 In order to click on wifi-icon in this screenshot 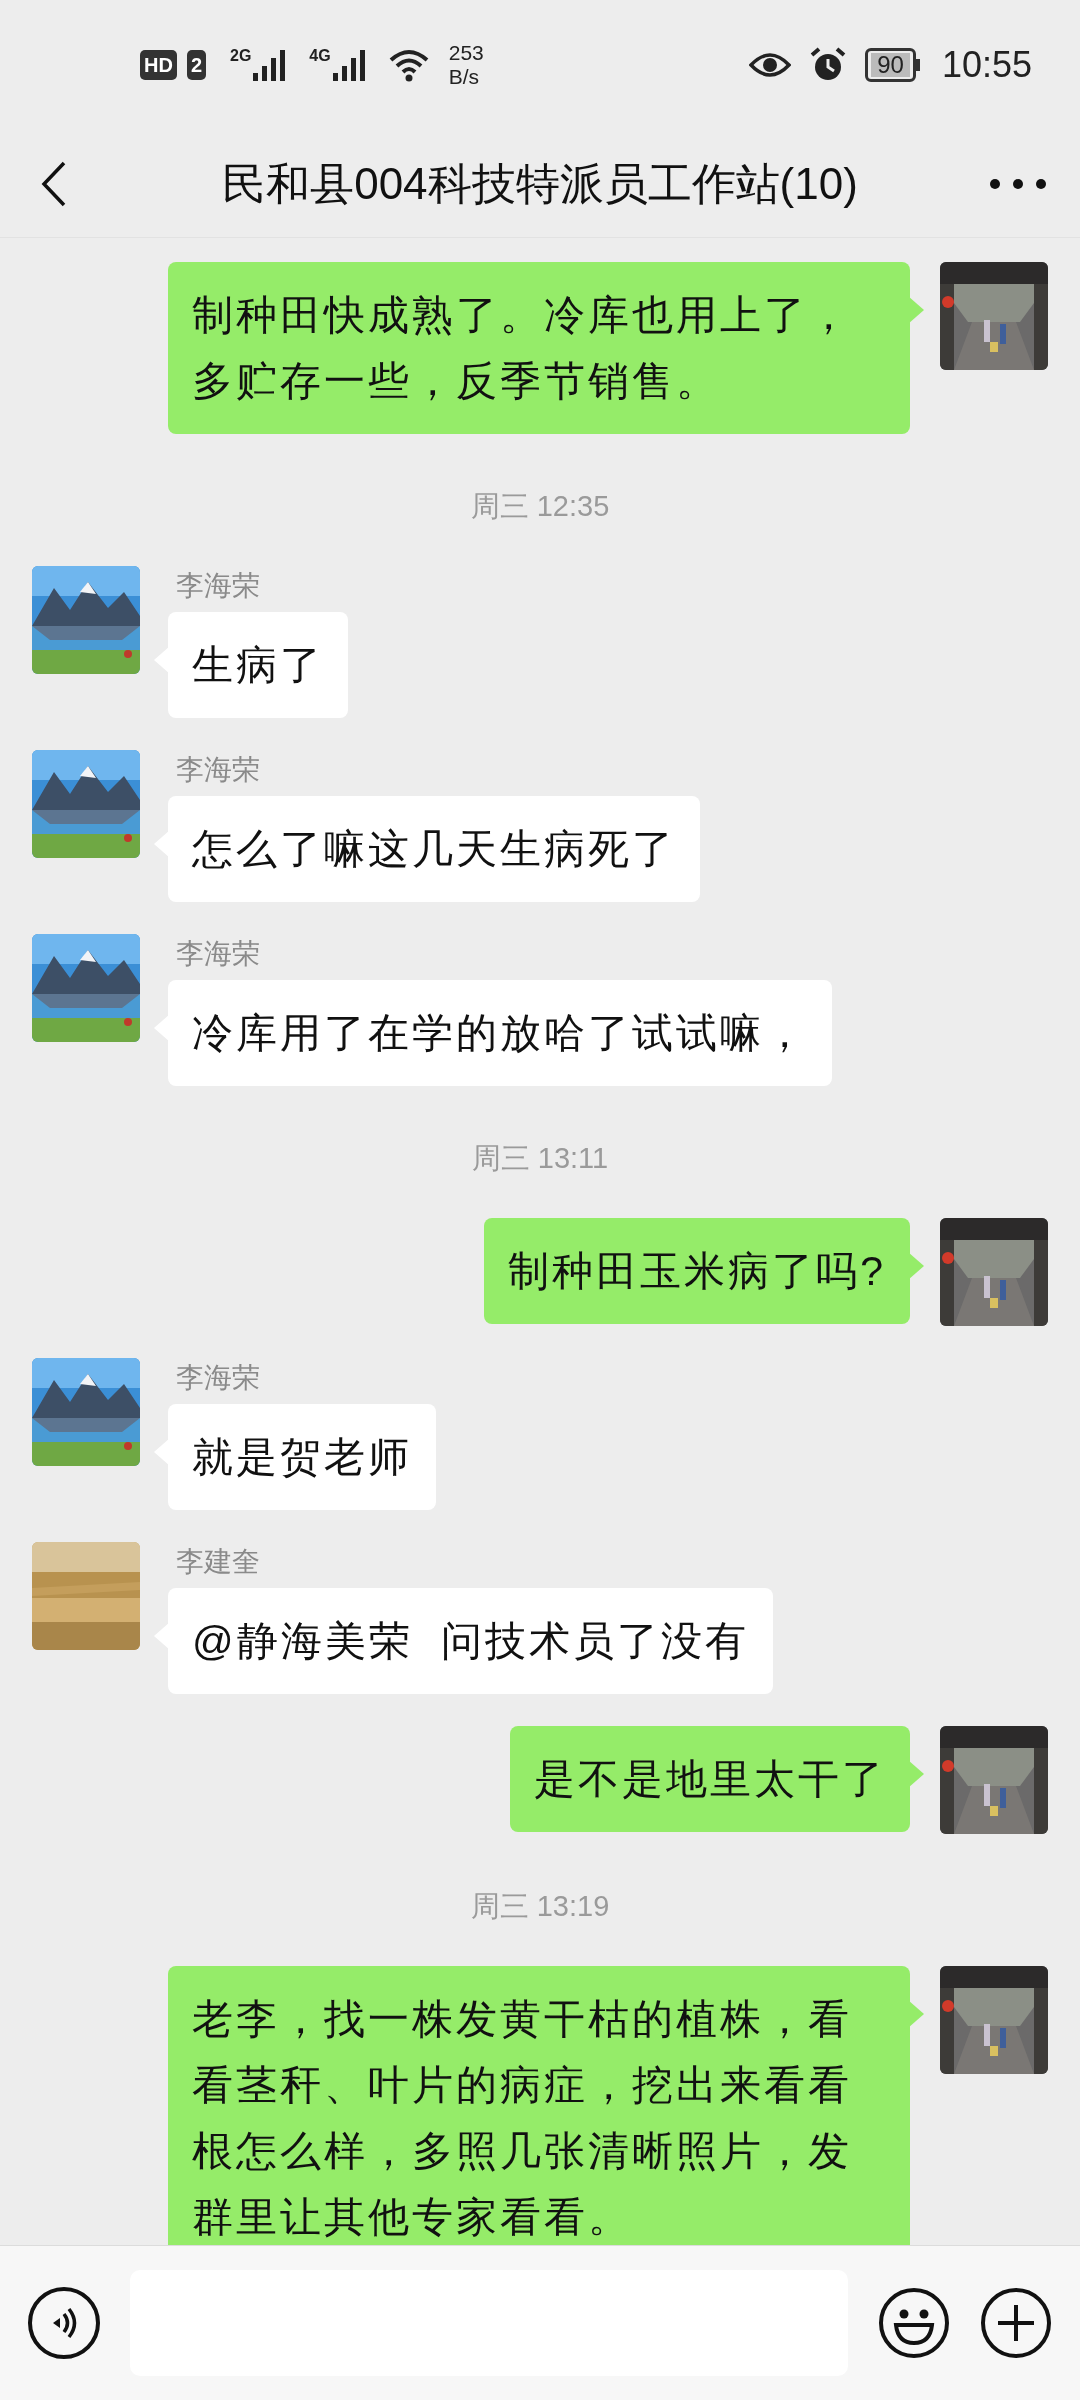, I will do `click(408, 65)`.